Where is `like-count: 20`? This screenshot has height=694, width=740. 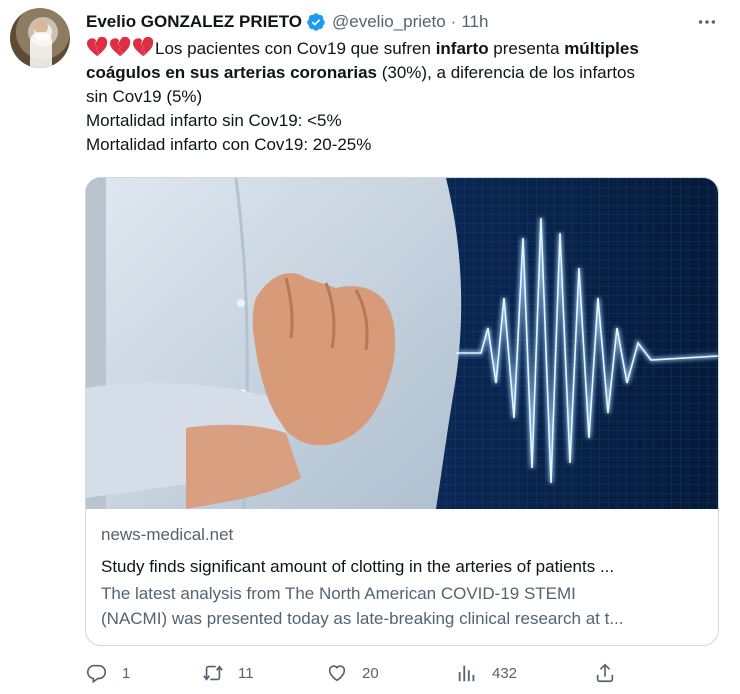
like-count: 20 is located at coordinates (370, 673).